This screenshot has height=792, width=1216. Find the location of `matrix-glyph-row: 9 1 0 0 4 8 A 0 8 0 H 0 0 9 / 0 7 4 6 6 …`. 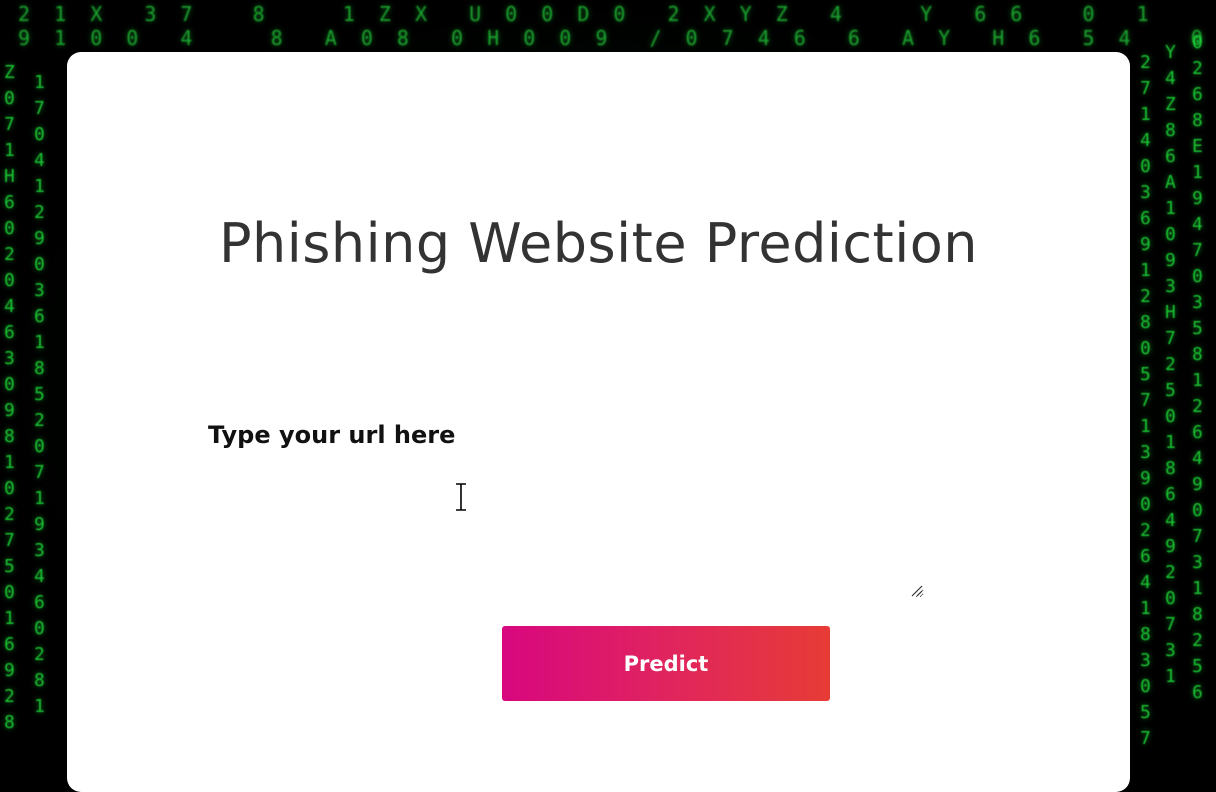

matrix-glyph-row: 9 1 0 0 4 8 A 0 8 0 H 0 0 9 / 0 7 4 6 6 … is located at coordinates (608, 38).